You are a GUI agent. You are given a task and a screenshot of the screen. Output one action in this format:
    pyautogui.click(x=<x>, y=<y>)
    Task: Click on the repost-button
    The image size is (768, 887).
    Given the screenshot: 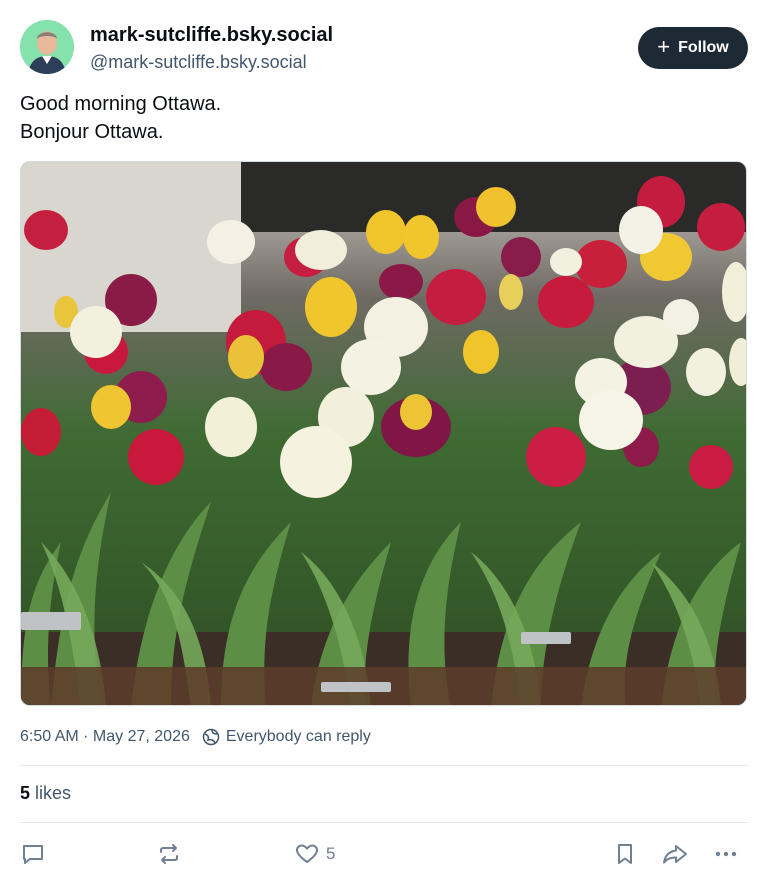 What is the action you would take?
    pyautogui.click(x=169, y=854)
    